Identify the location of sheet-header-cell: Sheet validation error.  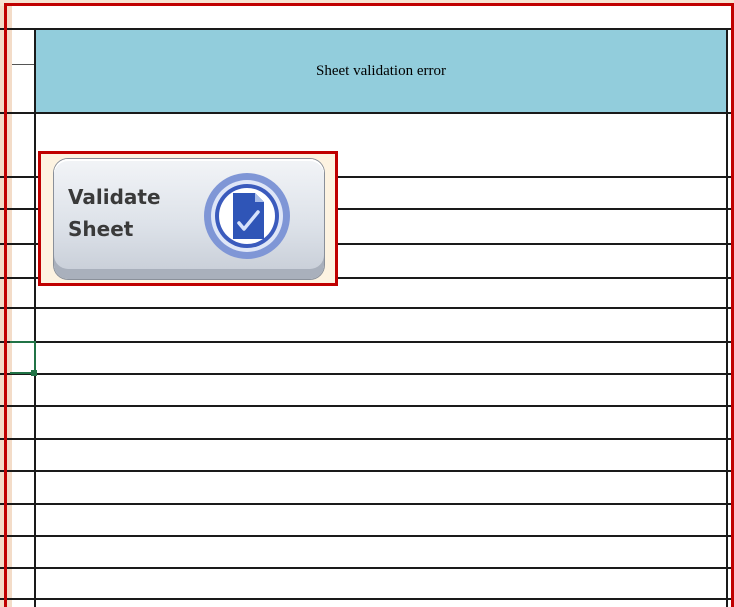
(381, 71).